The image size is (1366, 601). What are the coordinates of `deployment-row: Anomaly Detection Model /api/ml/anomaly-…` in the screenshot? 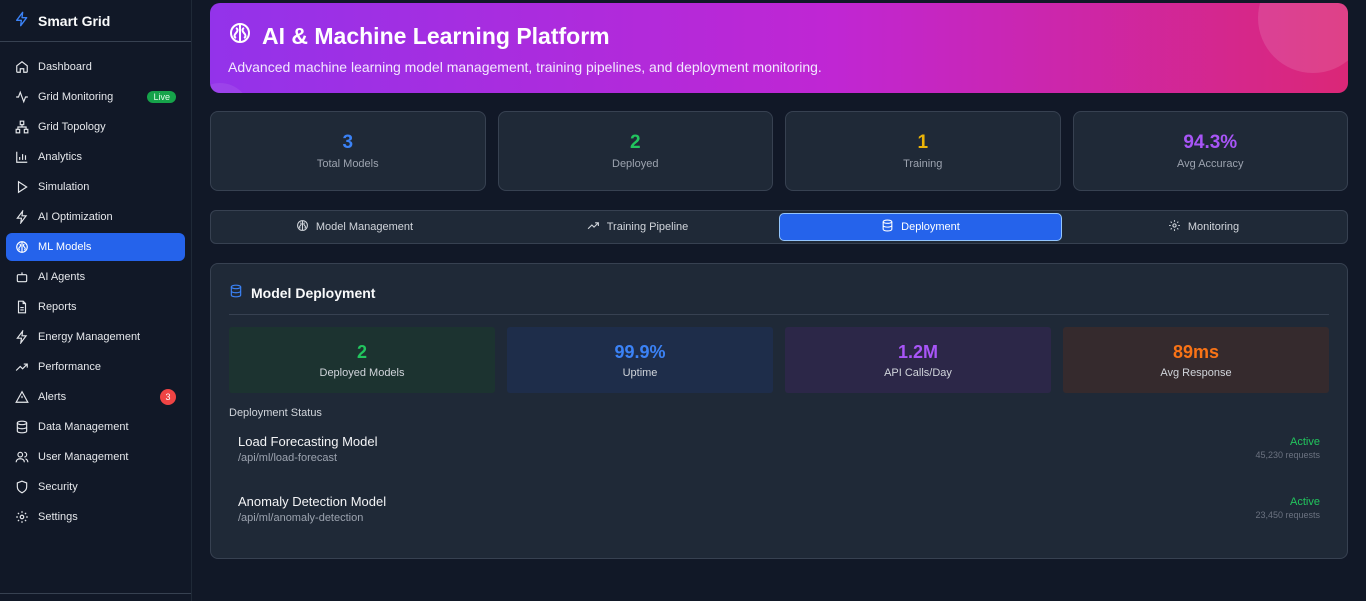 It's located at (779, 516).